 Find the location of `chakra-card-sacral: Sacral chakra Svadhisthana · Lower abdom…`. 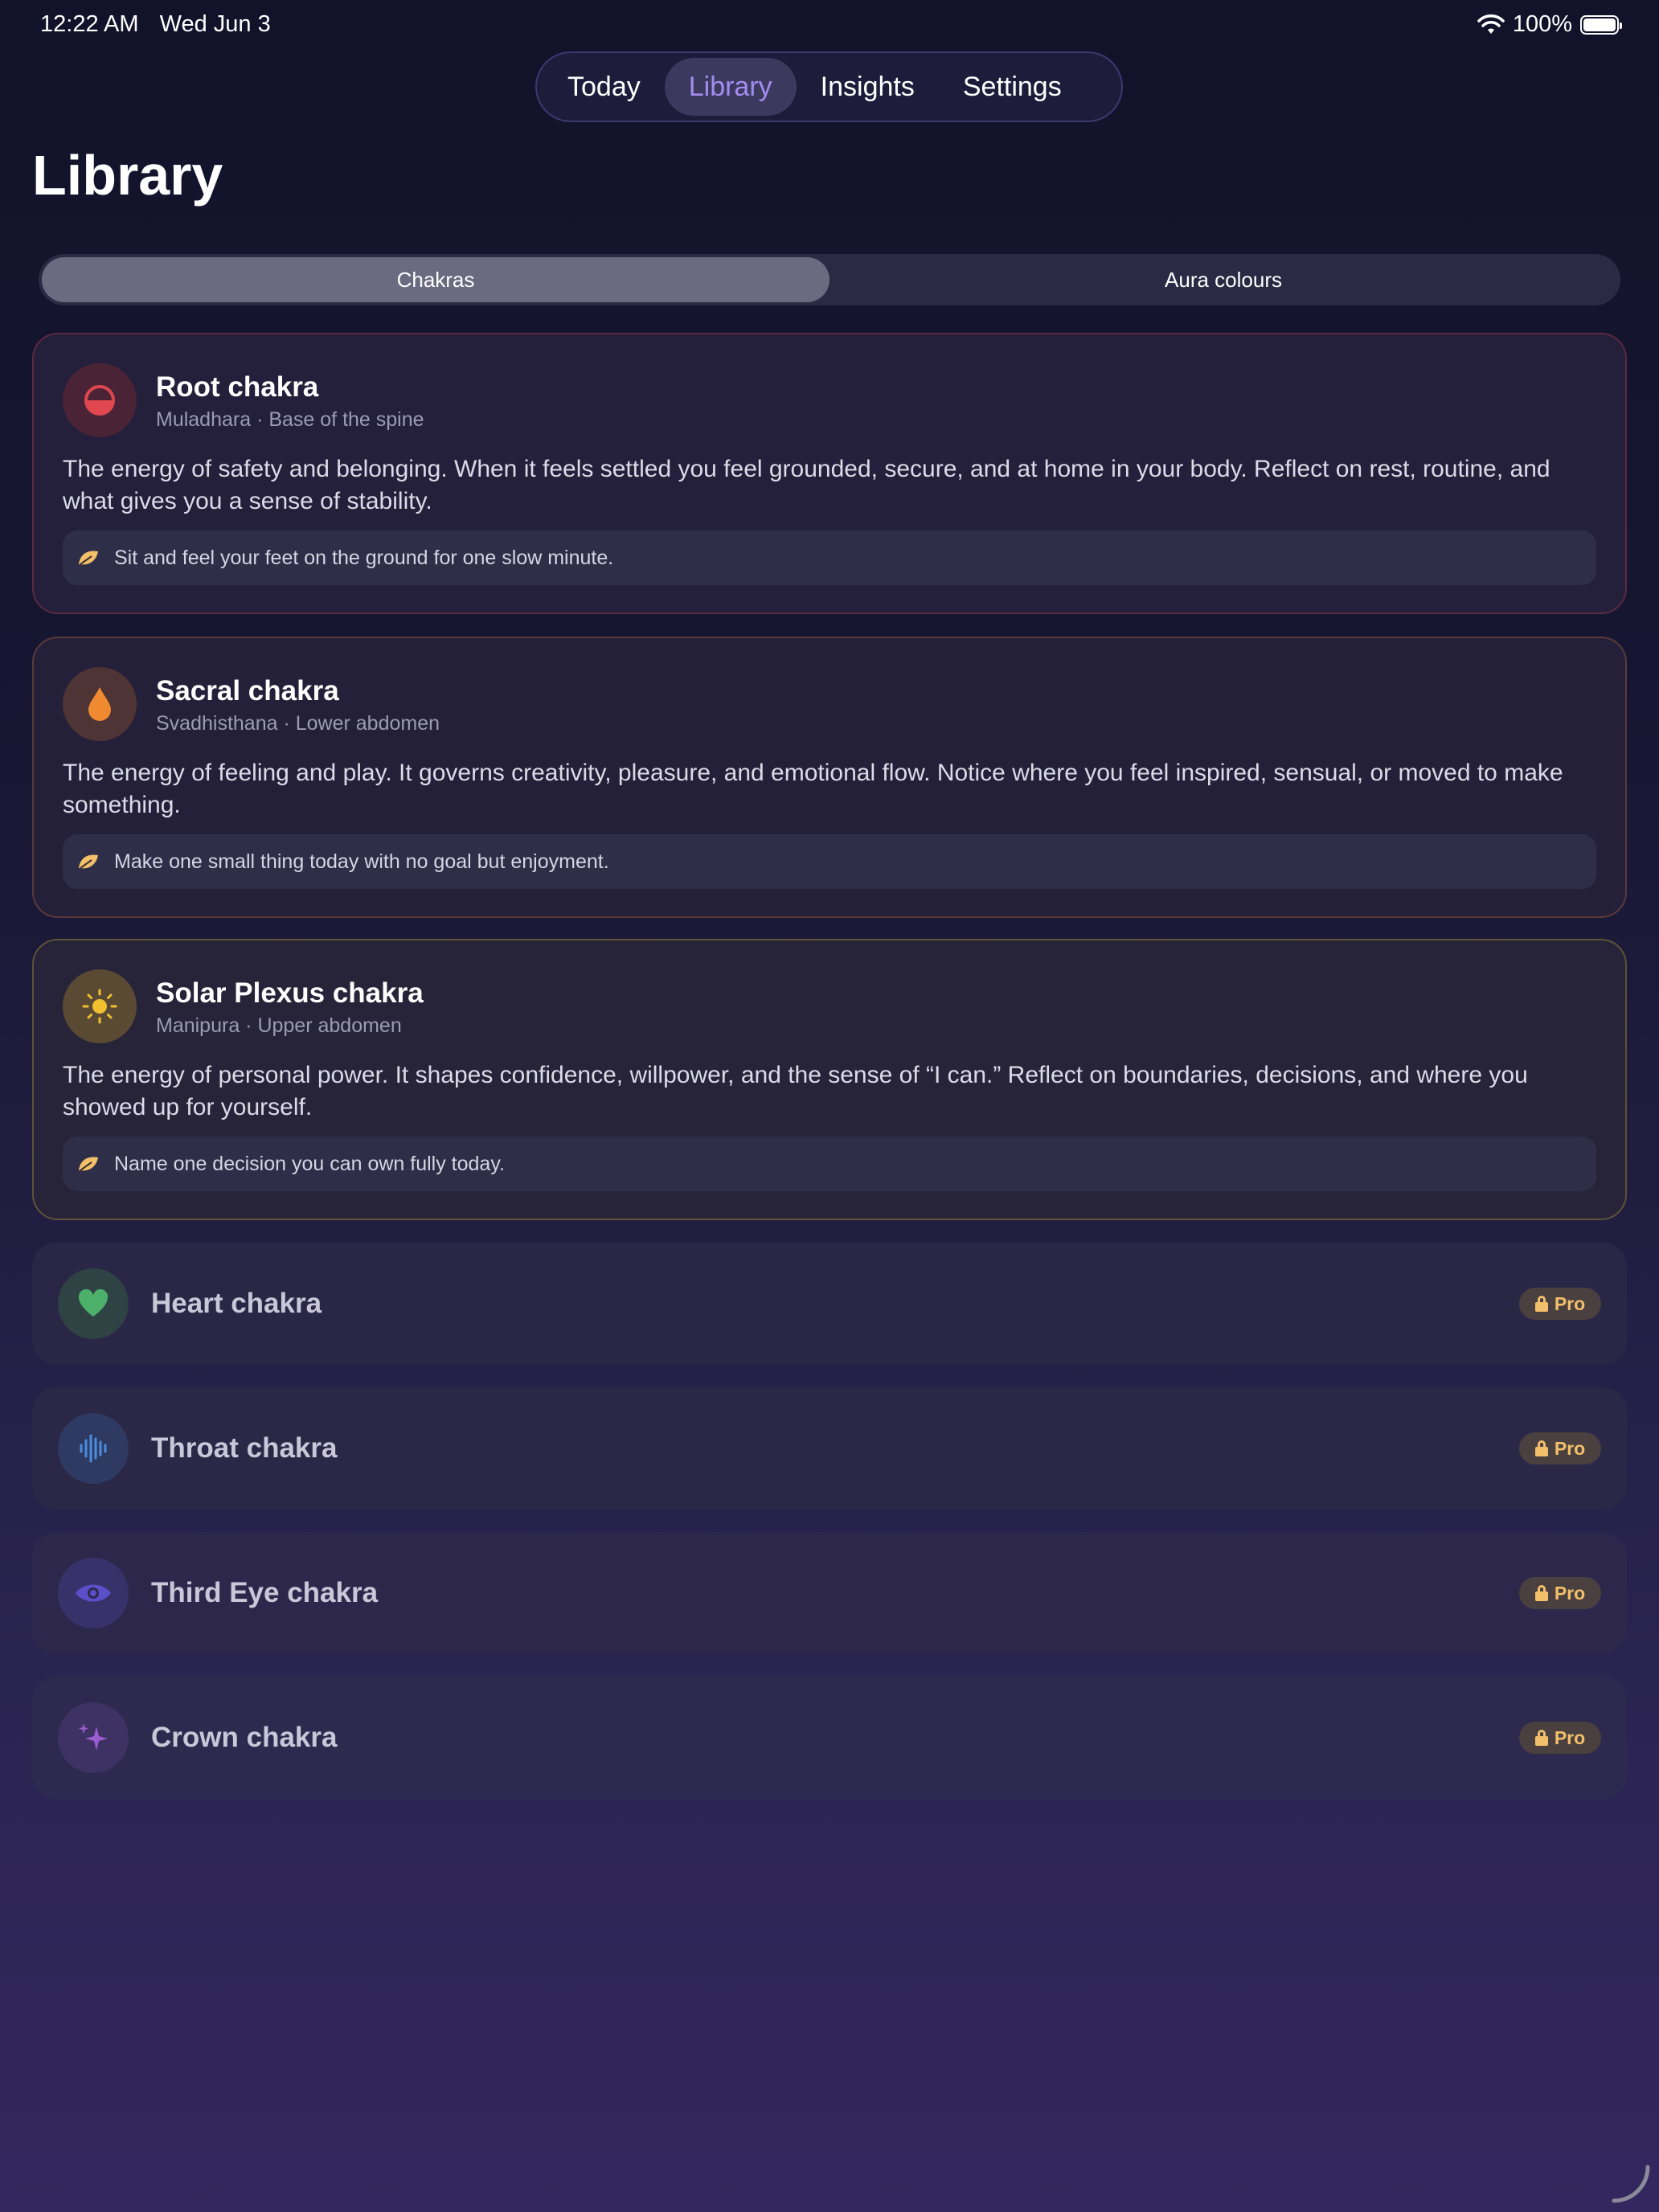

chakra-card-sacral: Sacral chakra Svadhisthana · Lower abdom… is located at coordinates (829, 777).